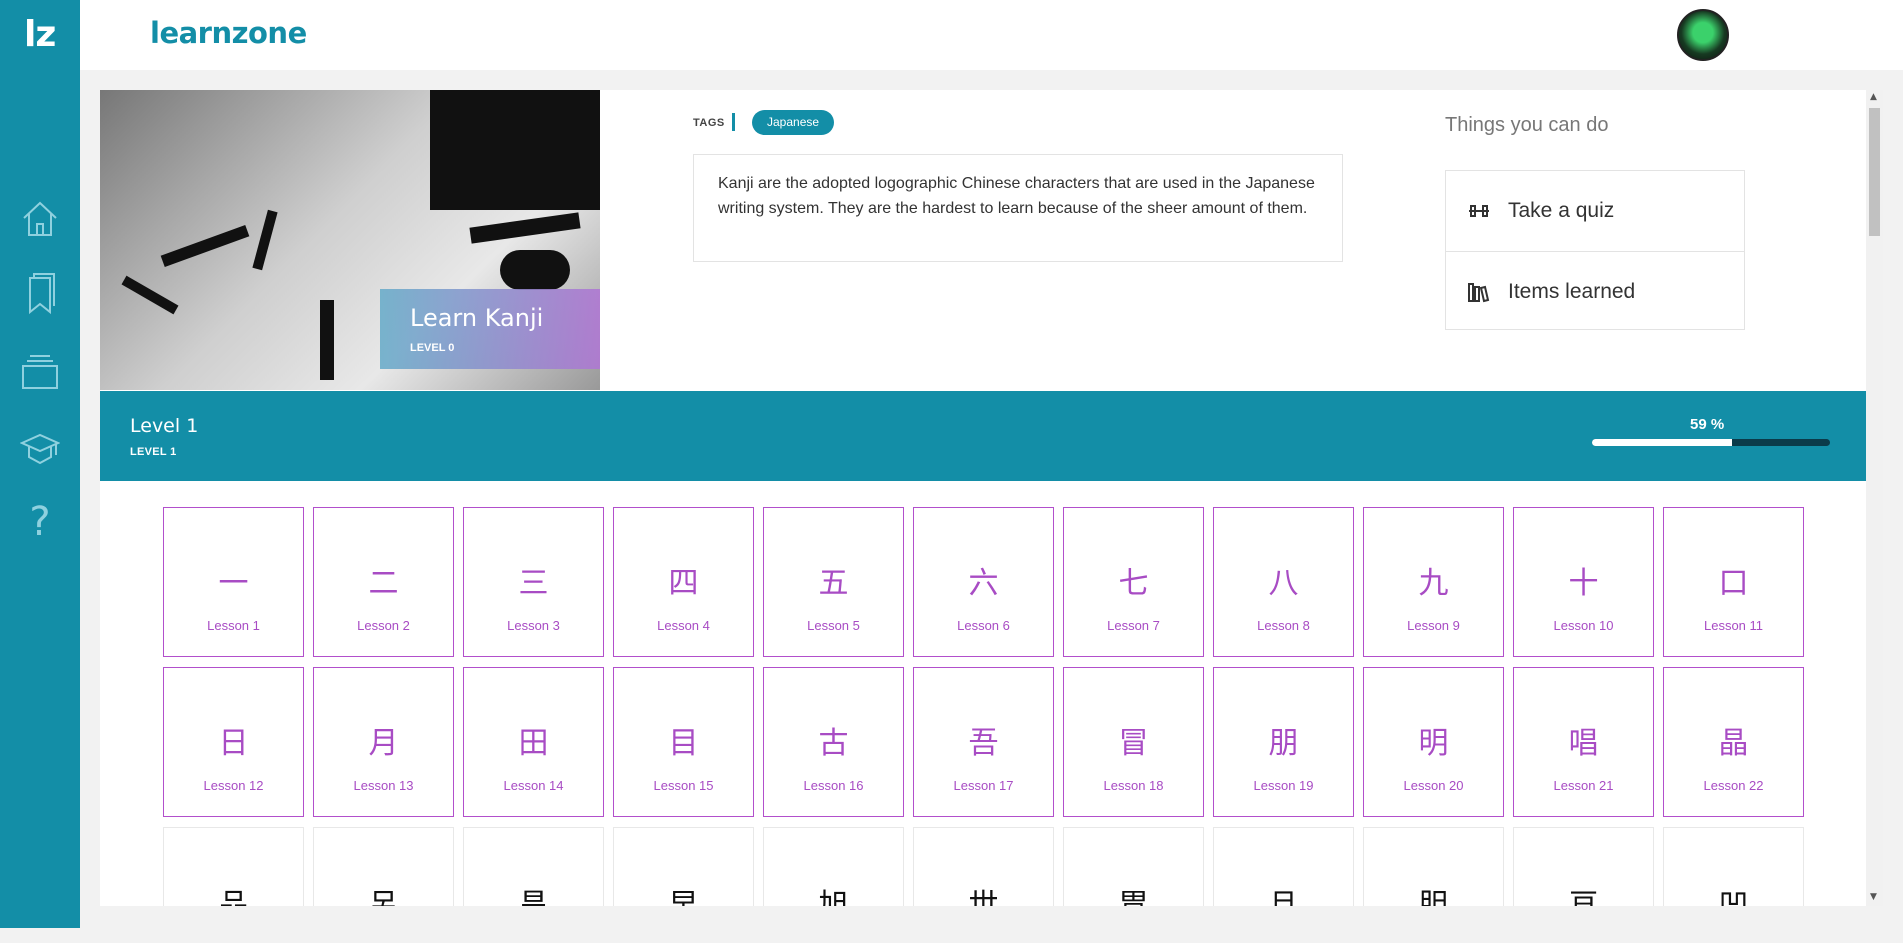 This screenshot has height=943, width=1903. I want to click on lesson-card: 五 Lesson 5, so click(833, 582).